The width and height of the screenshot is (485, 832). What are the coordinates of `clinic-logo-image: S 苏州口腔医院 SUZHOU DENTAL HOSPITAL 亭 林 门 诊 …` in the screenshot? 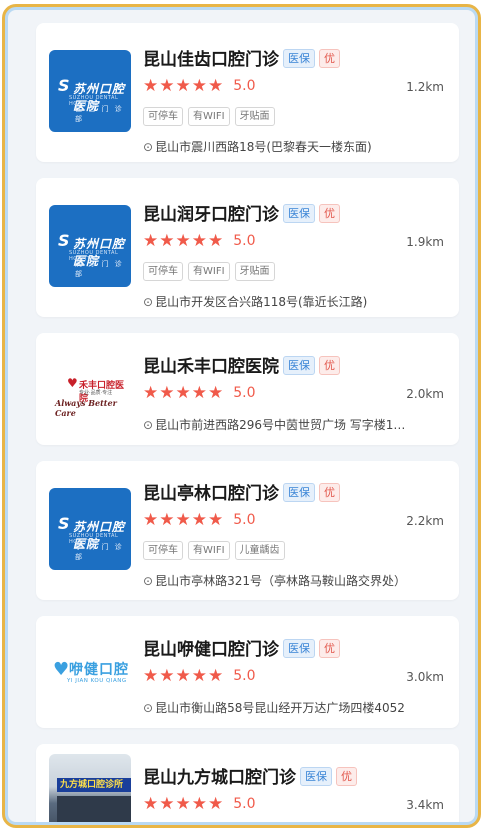 It's located at (90, 529).